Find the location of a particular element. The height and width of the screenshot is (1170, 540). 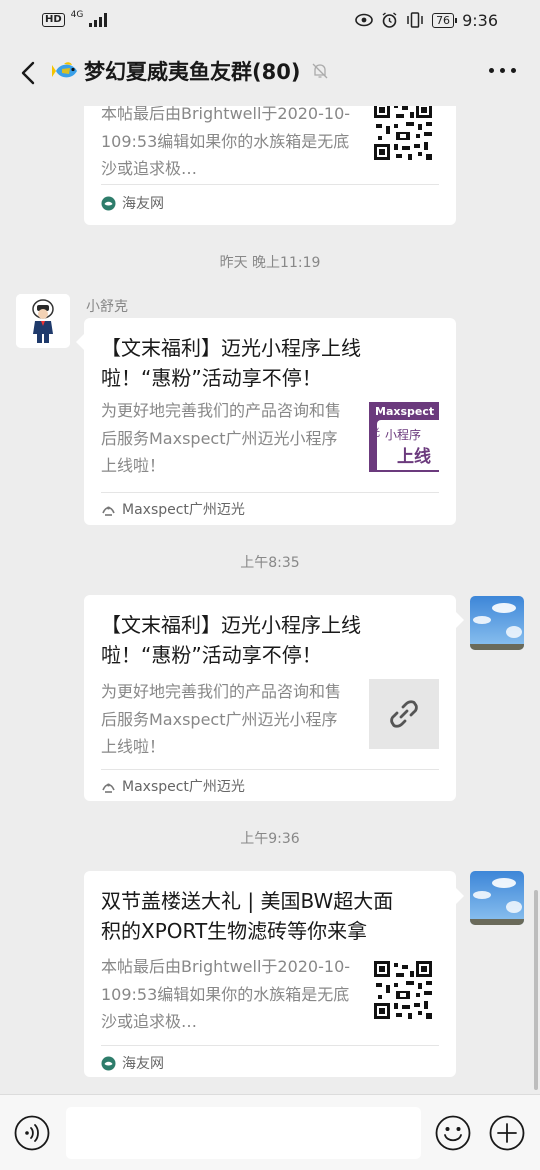

title-wrap: 梦幻夏威夷鱼友群(80) is located at coordinates (191, 71).